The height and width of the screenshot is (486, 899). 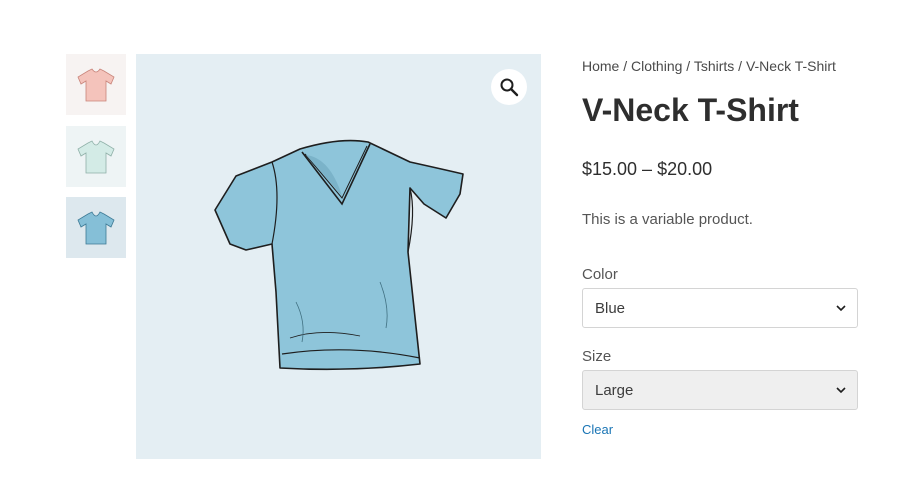 I want to click on zoom-button, so click(x=509, y=87).